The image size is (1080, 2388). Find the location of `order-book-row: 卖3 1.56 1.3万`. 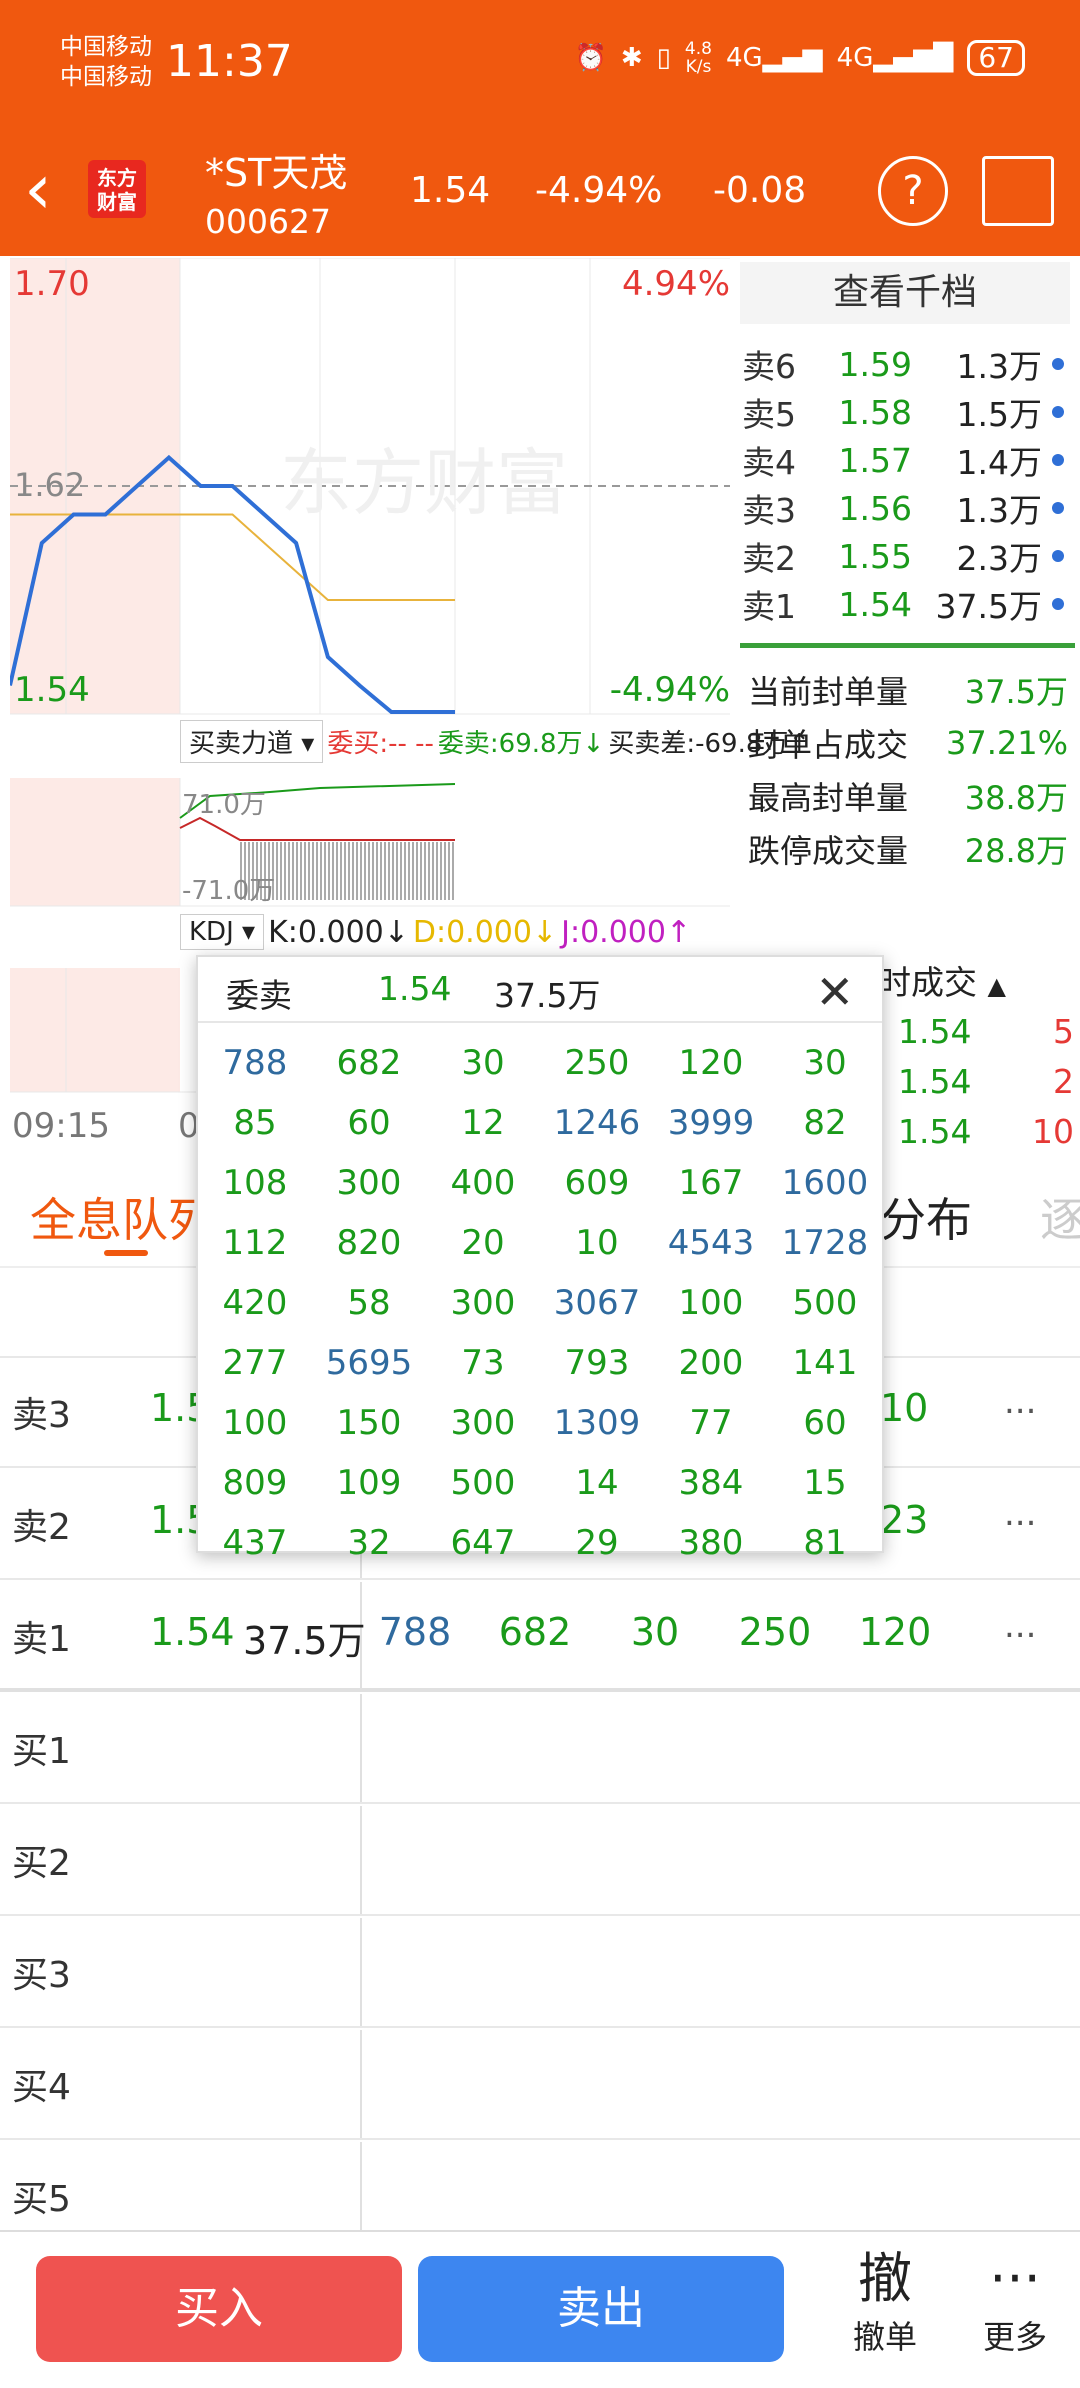

order-book-row: 卖3 1.56 1.3万 is located at coordinates (910, 508).